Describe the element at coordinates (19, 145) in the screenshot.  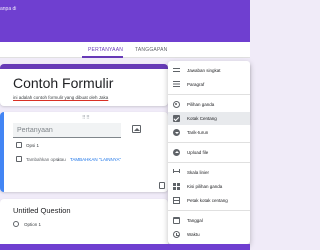
I see `option-checkbox-icon` at that location.